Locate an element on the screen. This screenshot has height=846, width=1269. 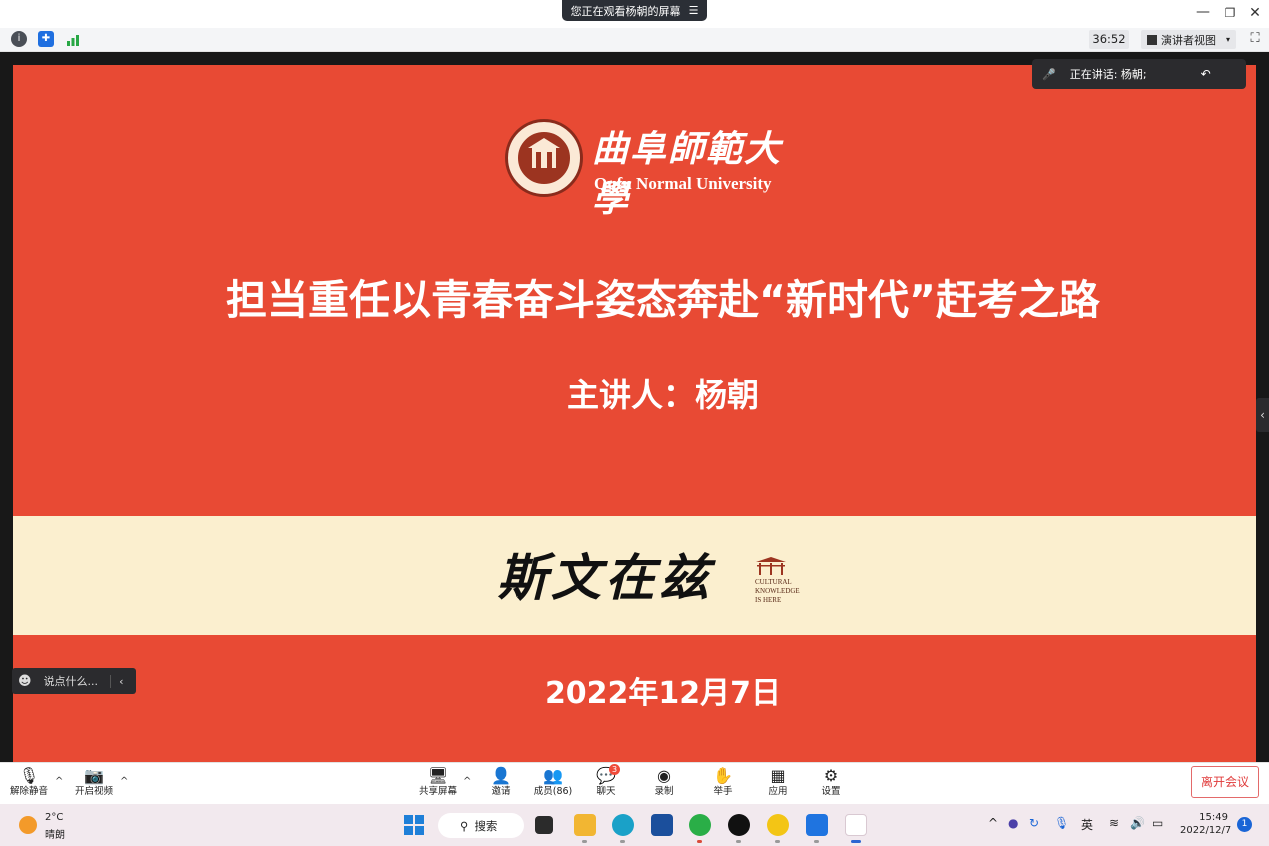
info-icon: i is located at coordinates (19, 39).